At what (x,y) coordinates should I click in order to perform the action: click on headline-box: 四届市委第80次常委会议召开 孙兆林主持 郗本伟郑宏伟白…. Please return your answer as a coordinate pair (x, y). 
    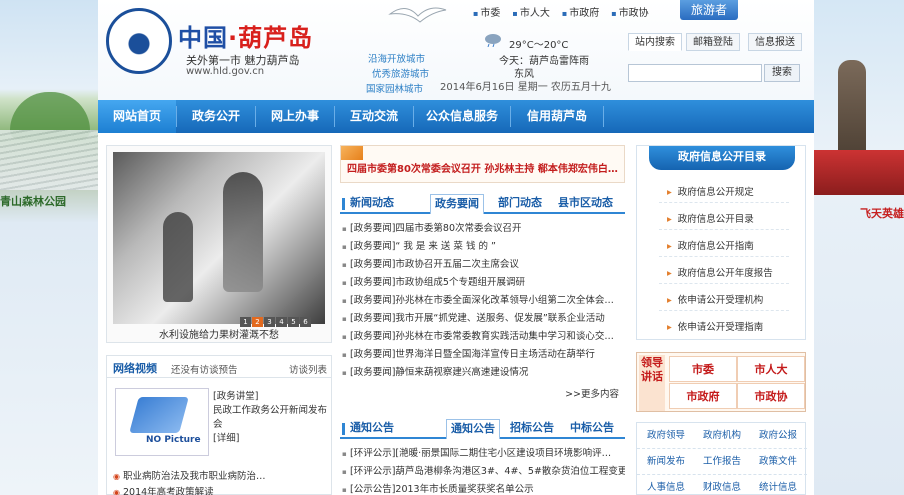
    Looking at the image, I should click on (482, 164).